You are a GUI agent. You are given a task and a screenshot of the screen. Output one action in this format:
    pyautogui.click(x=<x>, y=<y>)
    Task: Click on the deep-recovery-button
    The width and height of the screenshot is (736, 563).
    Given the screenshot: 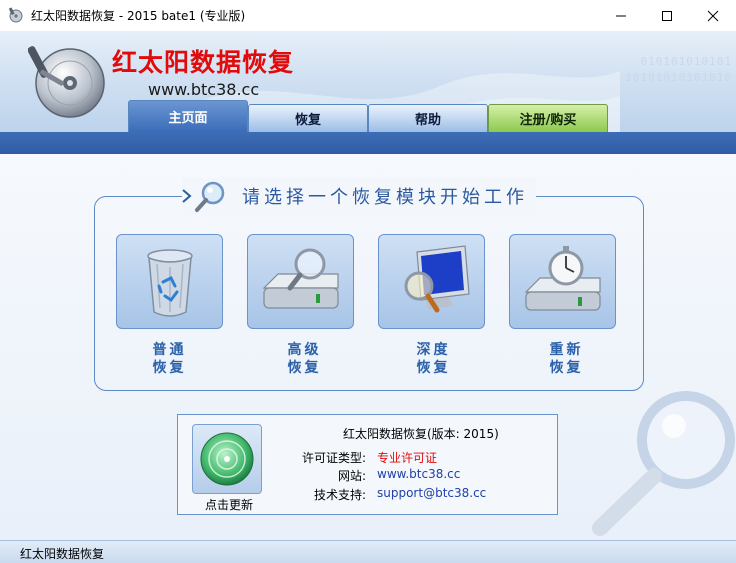 What is the action you would take?
    pyautogui.click(x=431, y=281)
    